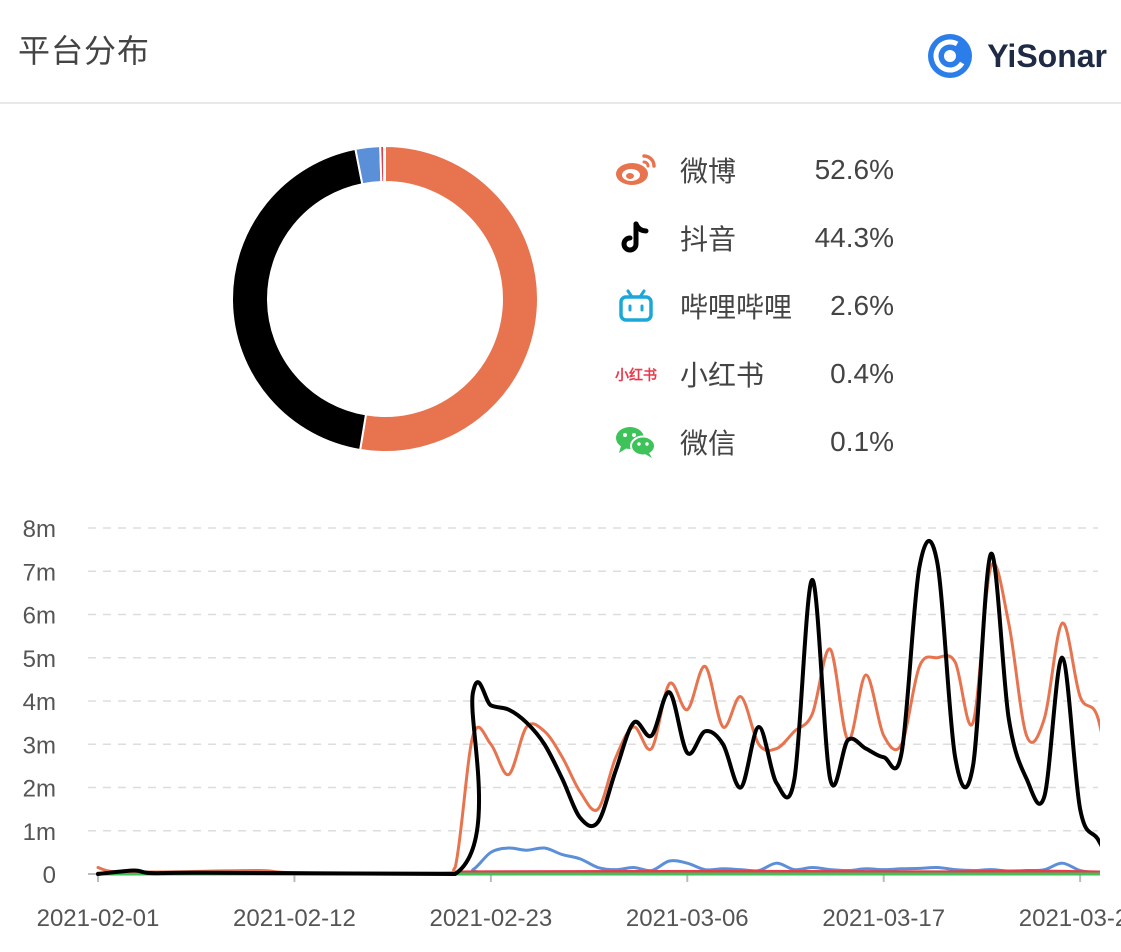 This screenshot has height=952, width=1121. I want to click on x-tick-label: 2021-03-17, so click(883, 918).